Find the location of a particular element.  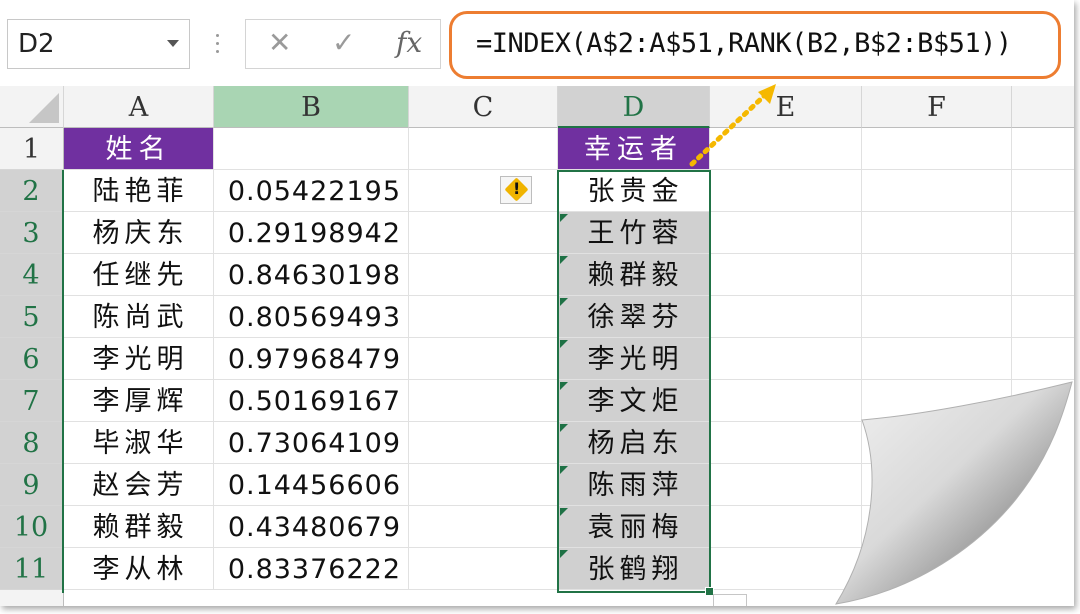

cell-g1 is located at coordinates (1043, 149).